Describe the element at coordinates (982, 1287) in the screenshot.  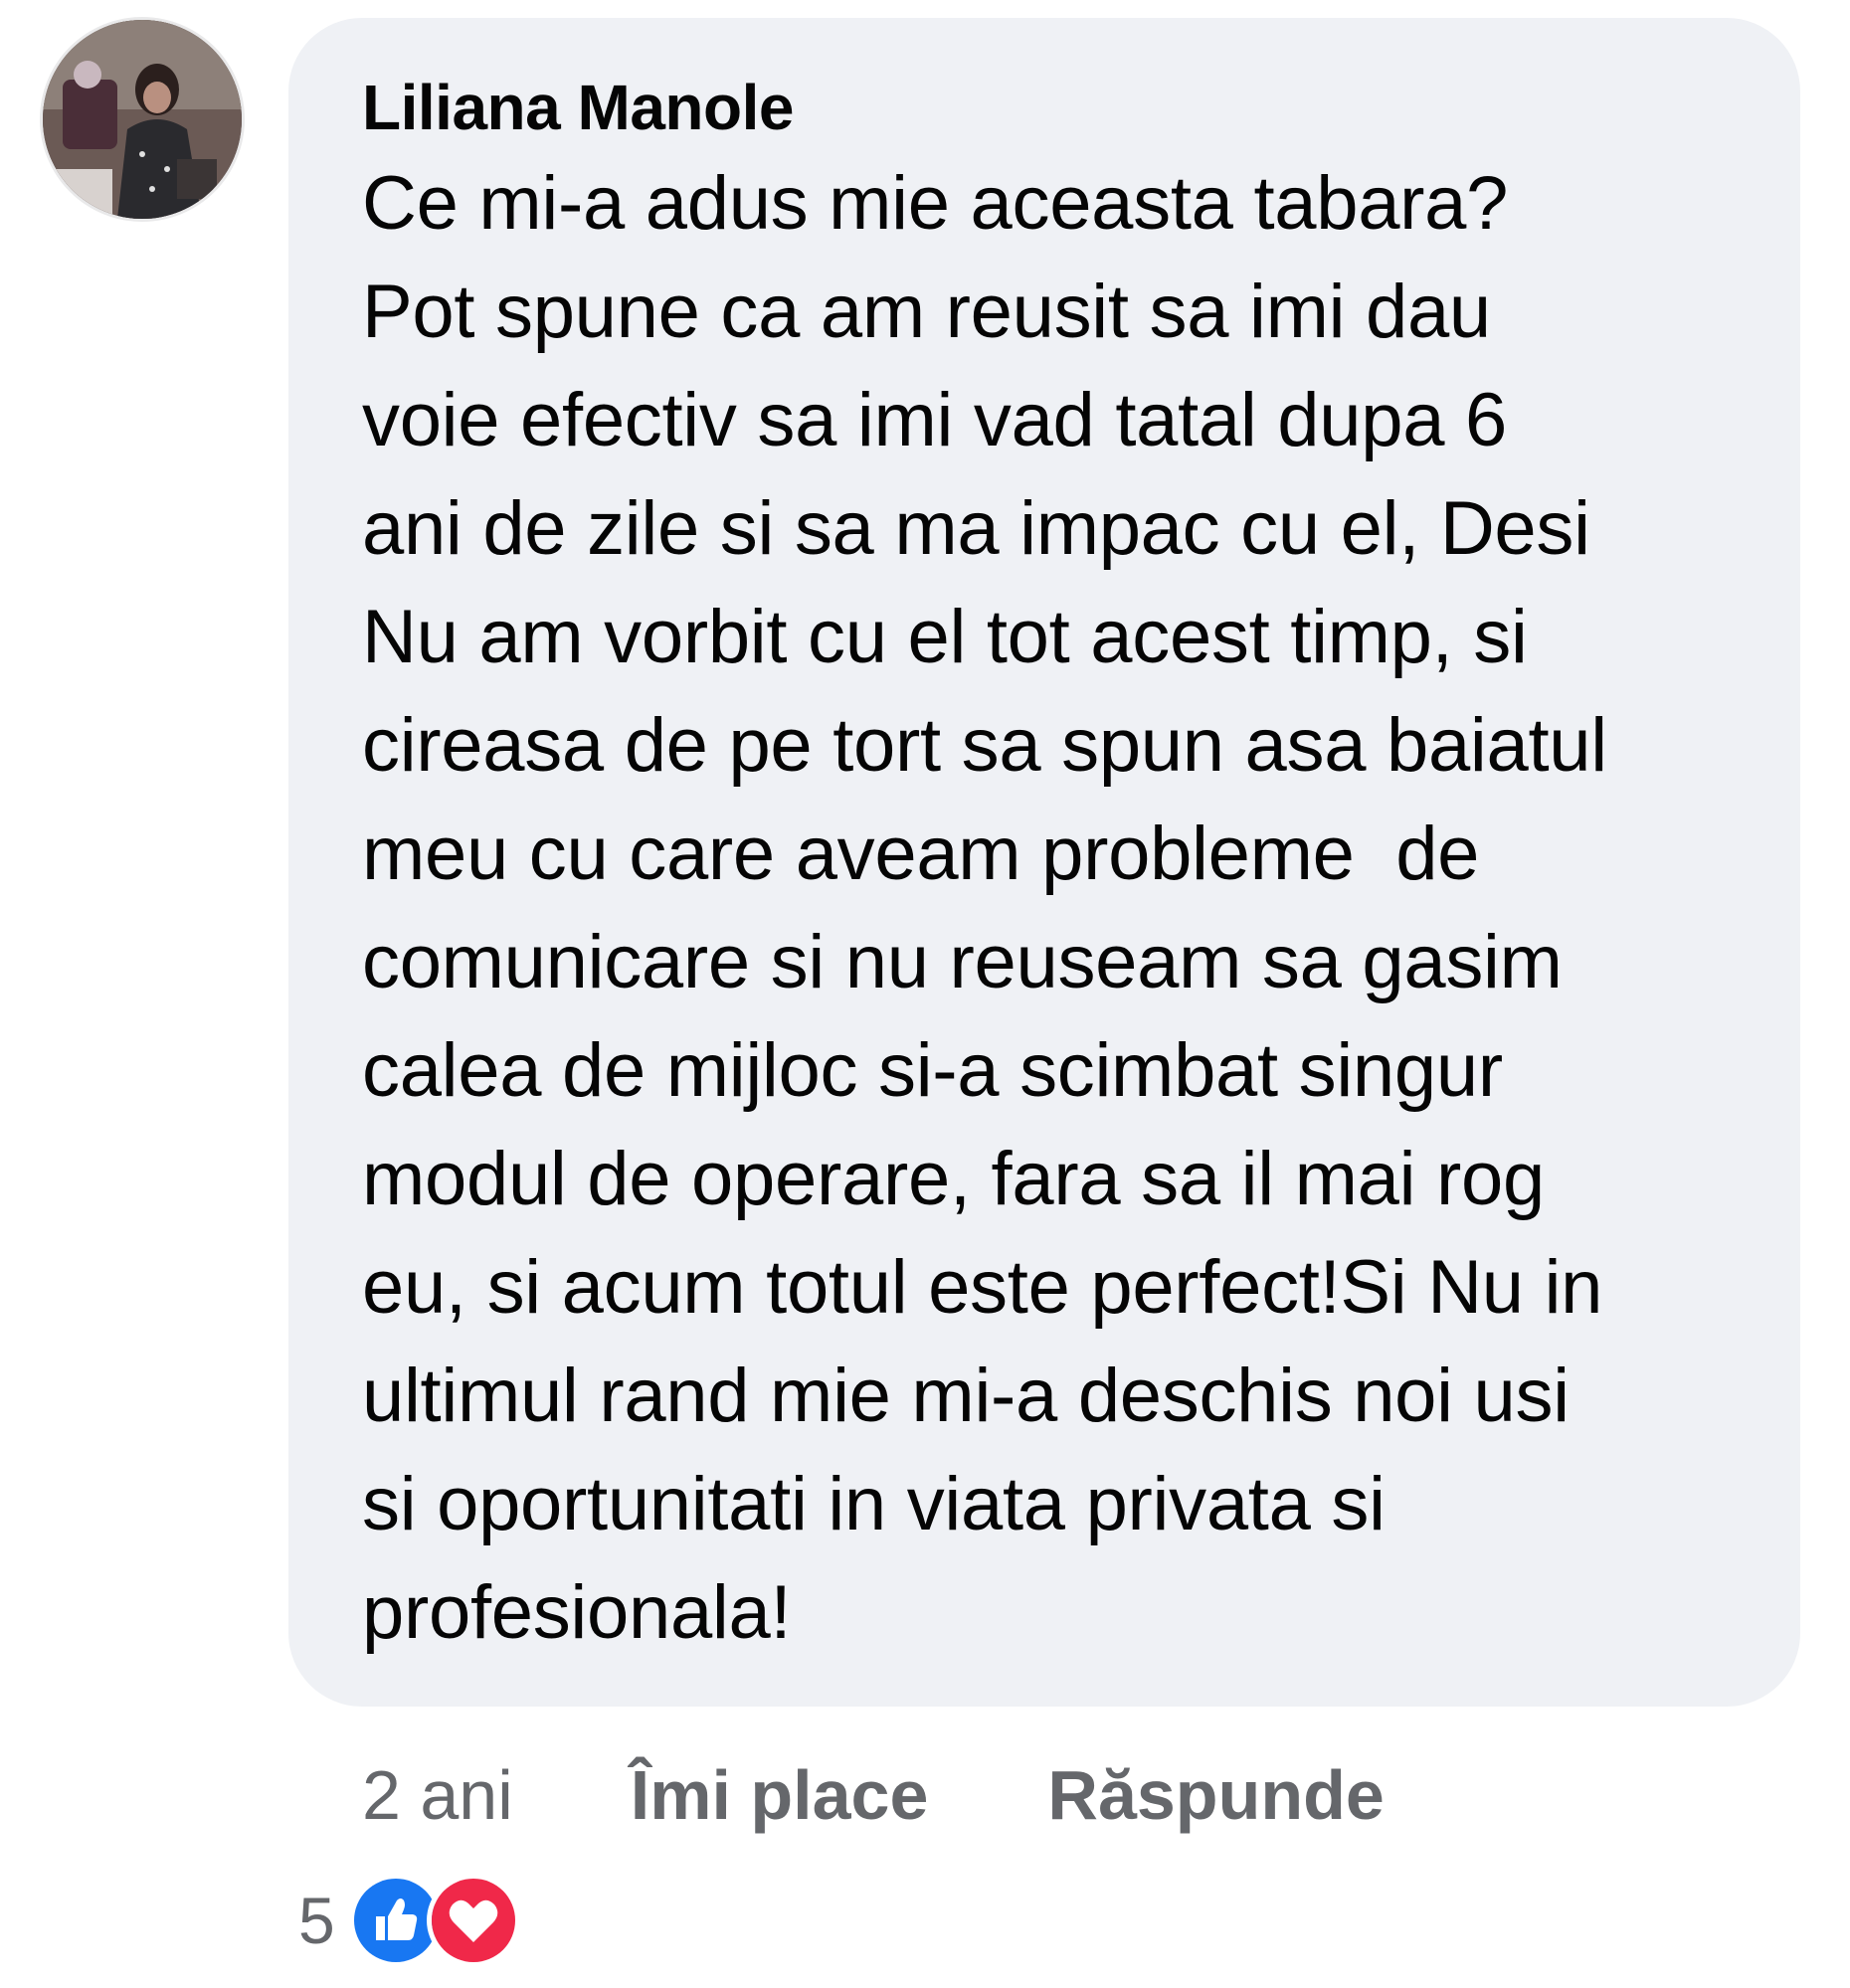
I see `comment-text-line: eu, si acum totul este perfect!Si Nu in` at that location.